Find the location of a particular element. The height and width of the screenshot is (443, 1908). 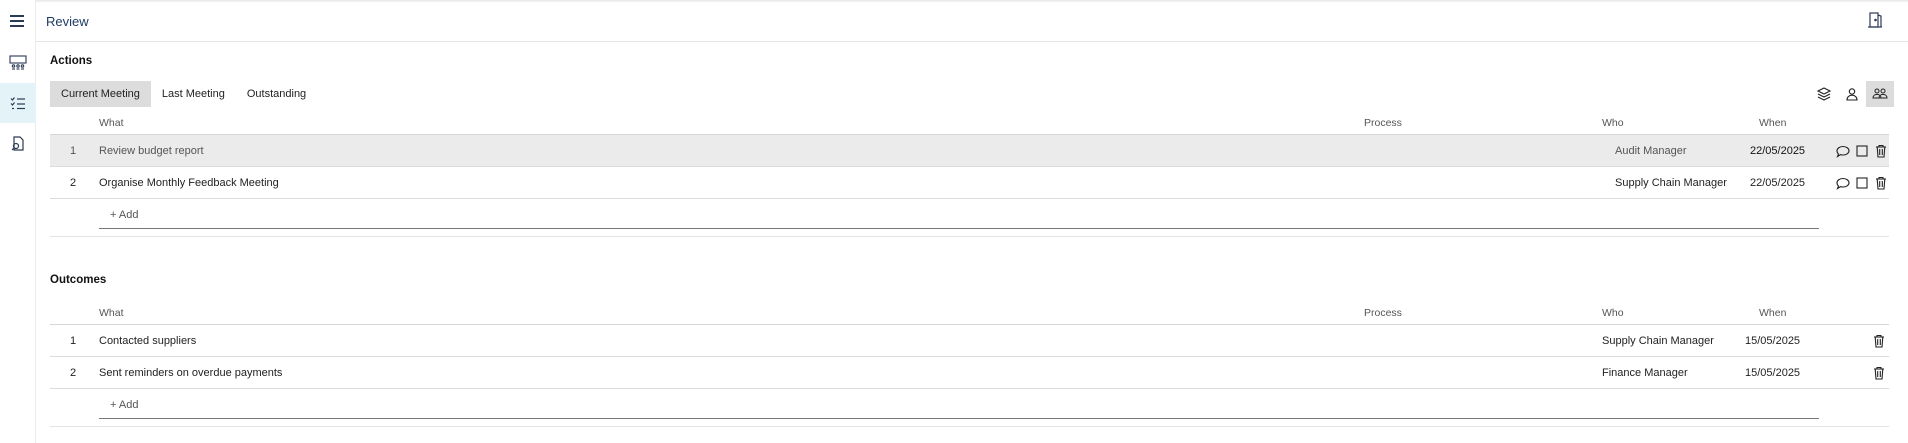

view-toggle-group is located at coordinates (1852, 94).